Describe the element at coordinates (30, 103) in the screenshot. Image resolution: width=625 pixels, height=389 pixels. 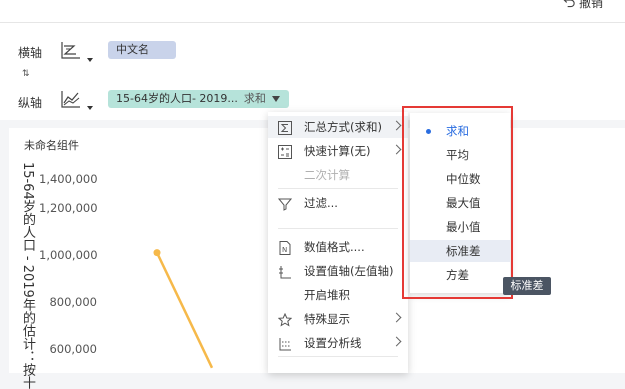
I see `y-axis-label: 纵轴` at that location.